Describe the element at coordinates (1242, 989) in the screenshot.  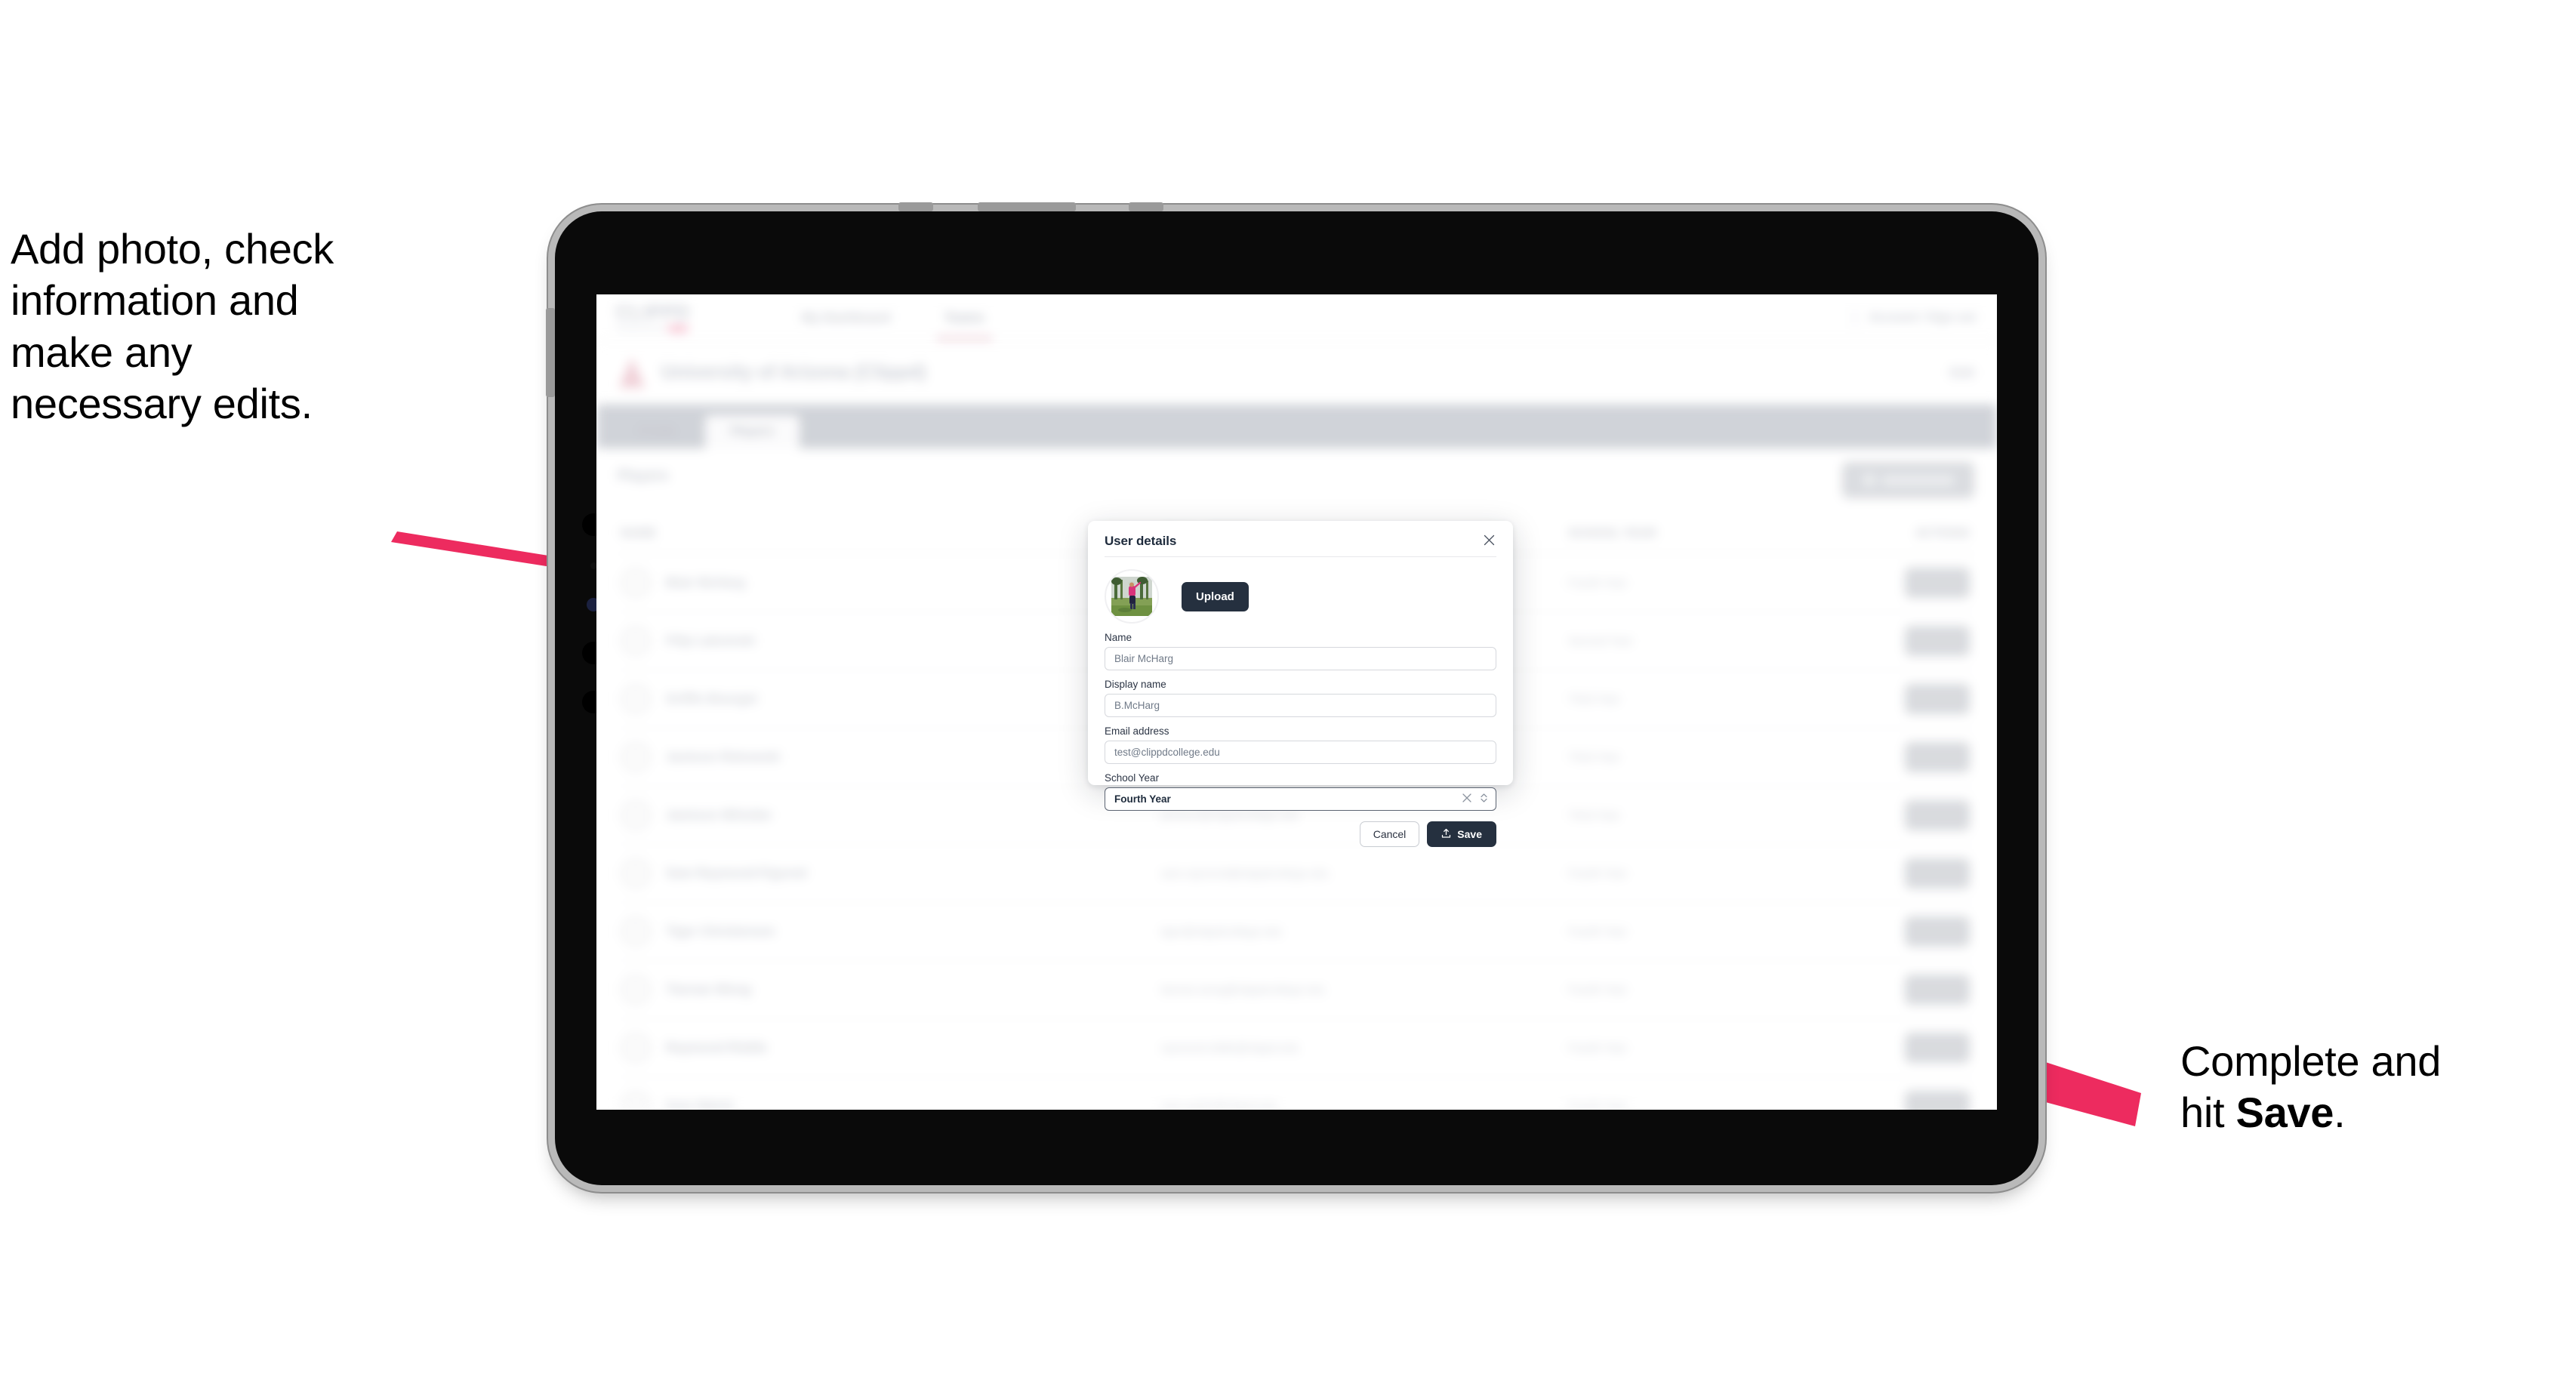
I see `row-email: tiarnan.wong@clippdcollege.edu` at that location.